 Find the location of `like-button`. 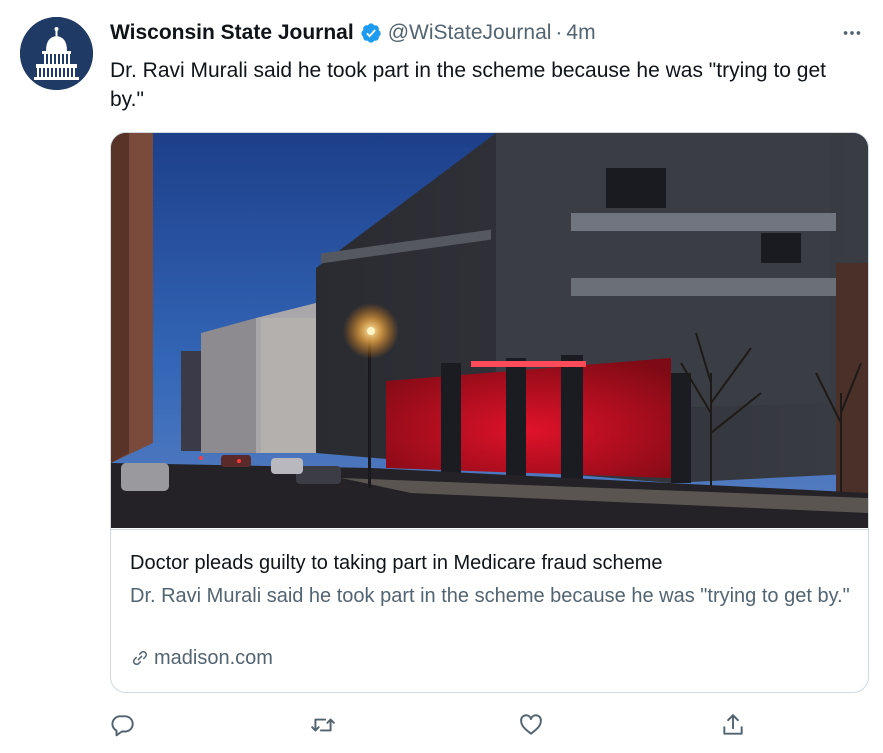

like-button is located at coordinates (531, 725).